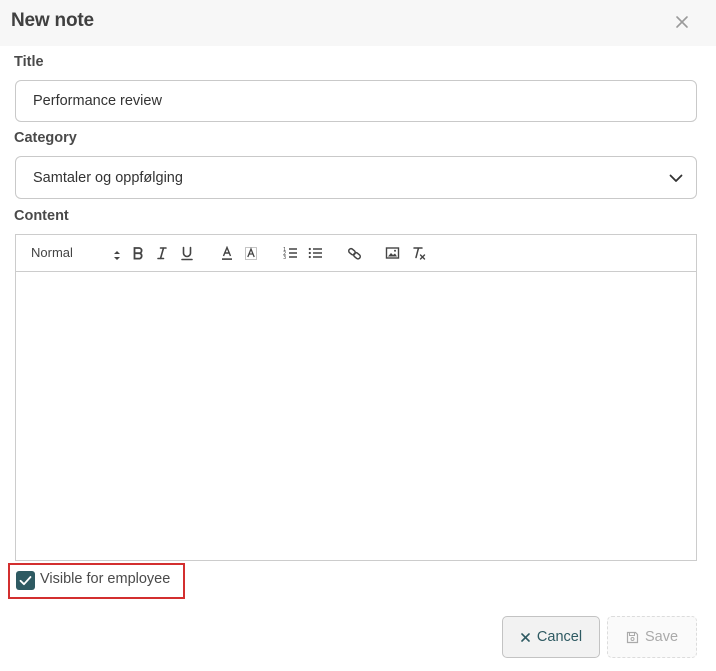 This screenshot has width=716, height=671. Describe the element at coordinates (75, 253) in the screenshot. I see `format-select: Normal` at that location.